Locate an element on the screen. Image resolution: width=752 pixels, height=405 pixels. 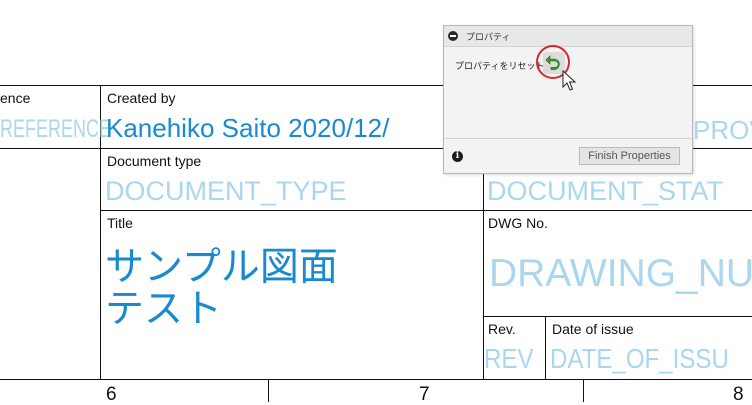
ruler-label-6: 6 is located at coordinates (111, 394).